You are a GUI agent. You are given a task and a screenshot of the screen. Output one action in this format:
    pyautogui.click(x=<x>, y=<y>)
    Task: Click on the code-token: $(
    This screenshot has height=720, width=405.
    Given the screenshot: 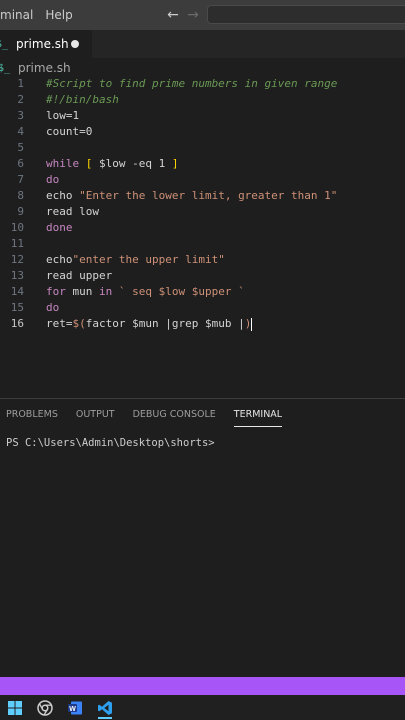 What is the action you would take?
    pyautogui.click(x=79, y=323)
    